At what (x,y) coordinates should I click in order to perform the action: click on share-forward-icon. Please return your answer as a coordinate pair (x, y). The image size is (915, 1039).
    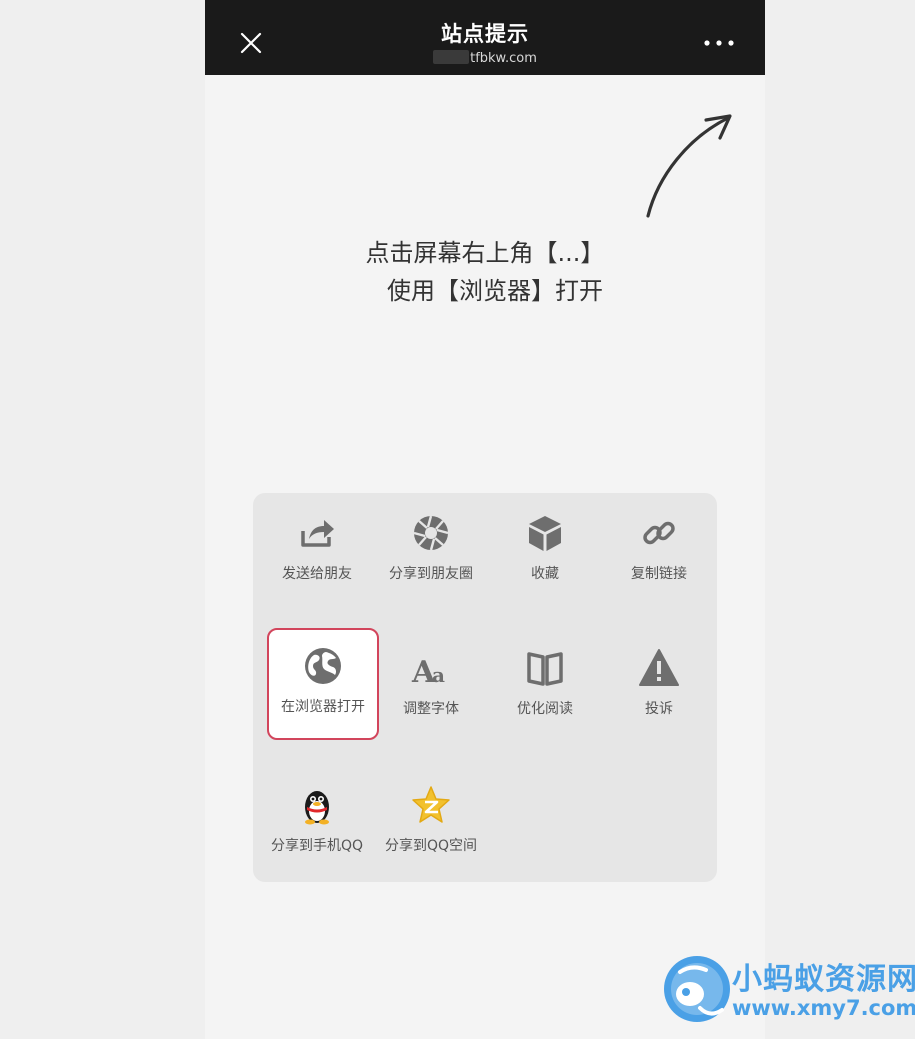
    Looking at the image, I should click on (317, 533).